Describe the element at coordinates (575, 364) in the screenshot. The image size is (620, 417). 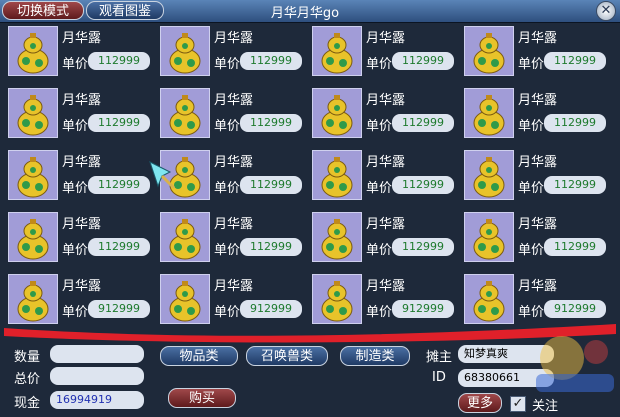
I see `site-logo-watermark` at that location.